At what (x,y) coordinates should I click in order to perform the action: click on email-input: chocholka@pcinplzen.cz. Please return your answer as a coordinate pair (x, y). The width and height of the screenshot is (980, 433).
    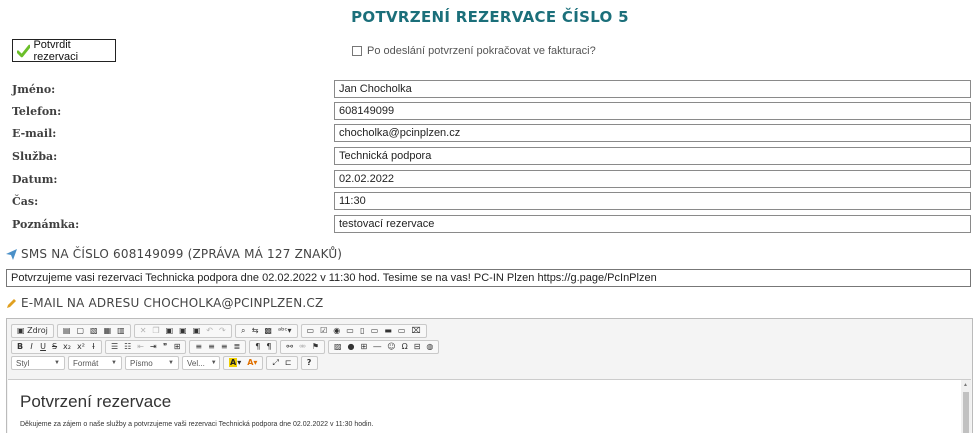
    Looking at the image, I should click on (652, 133).